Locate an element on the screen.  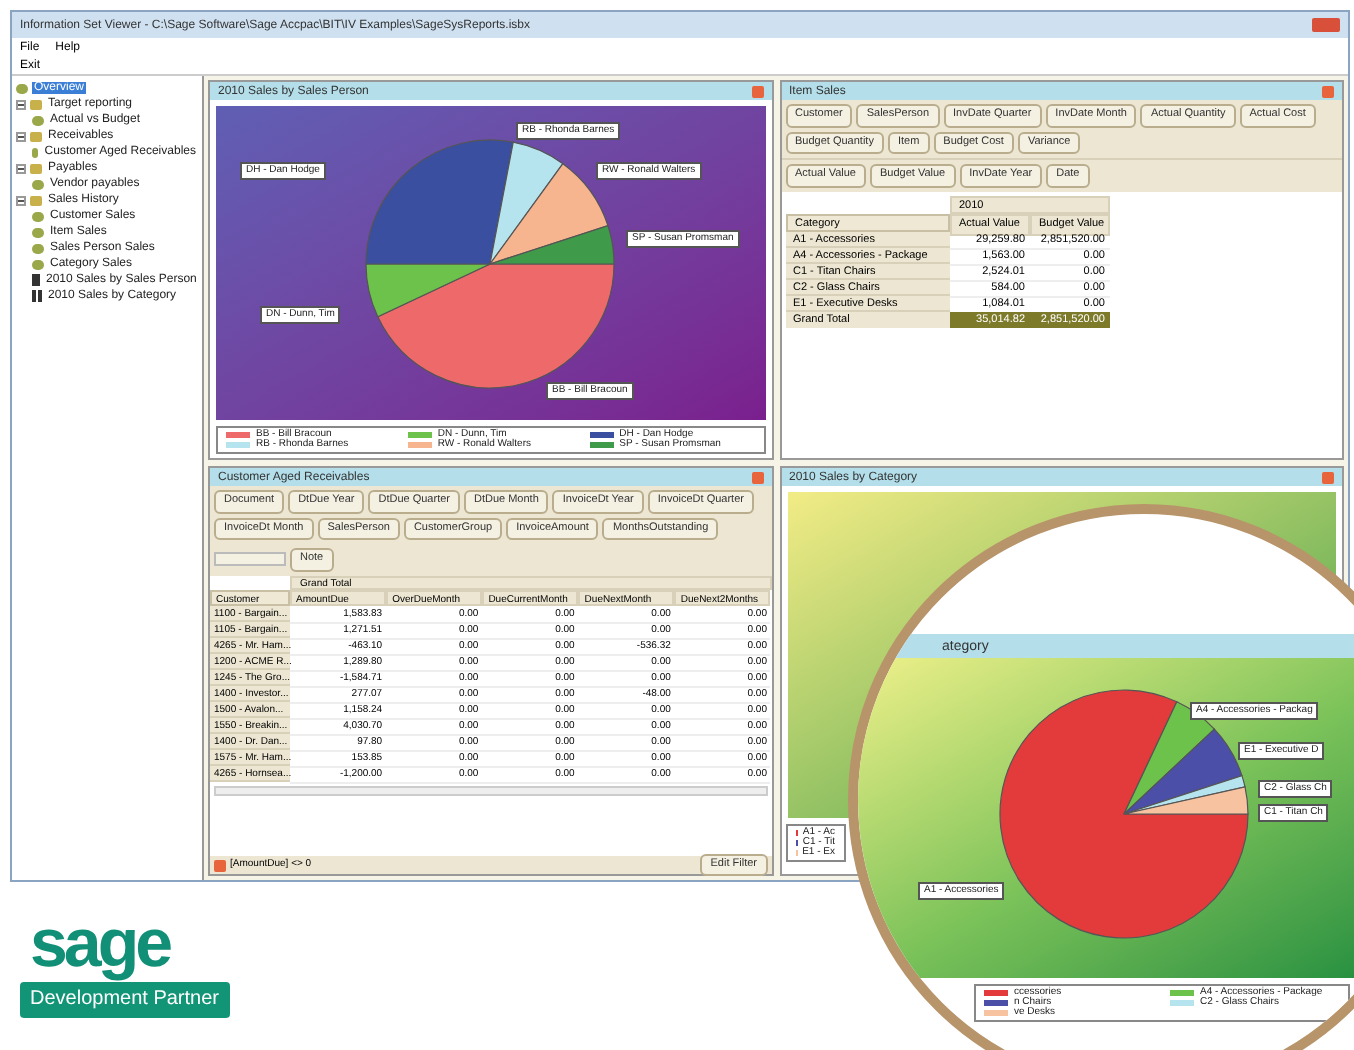
horizontal-scrollbar is located at coordinates (490, 790).